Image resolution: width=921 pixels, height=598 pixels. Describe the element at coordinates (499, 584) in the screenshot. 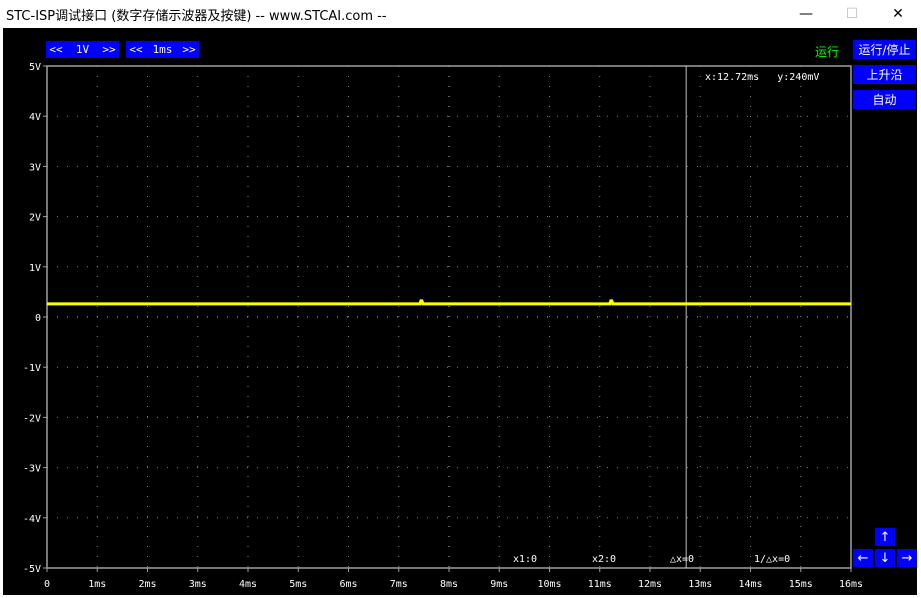

I see `x-tick-label: 9ms` at that location.